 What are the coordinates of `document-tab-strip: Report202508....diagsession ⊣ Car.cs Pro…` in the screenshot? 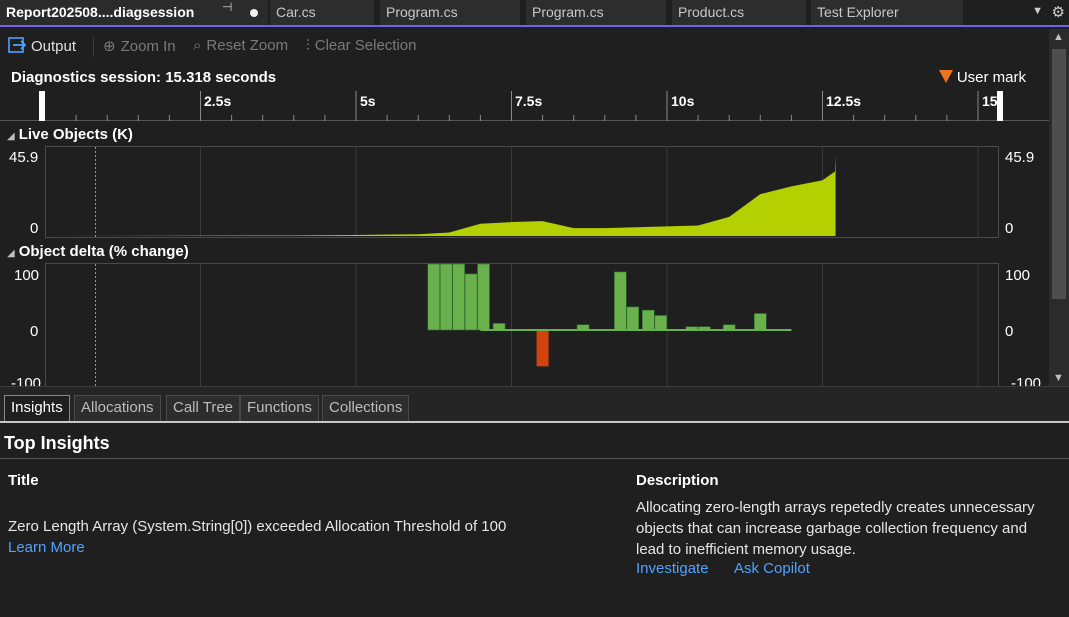 It's located at (534, 13).